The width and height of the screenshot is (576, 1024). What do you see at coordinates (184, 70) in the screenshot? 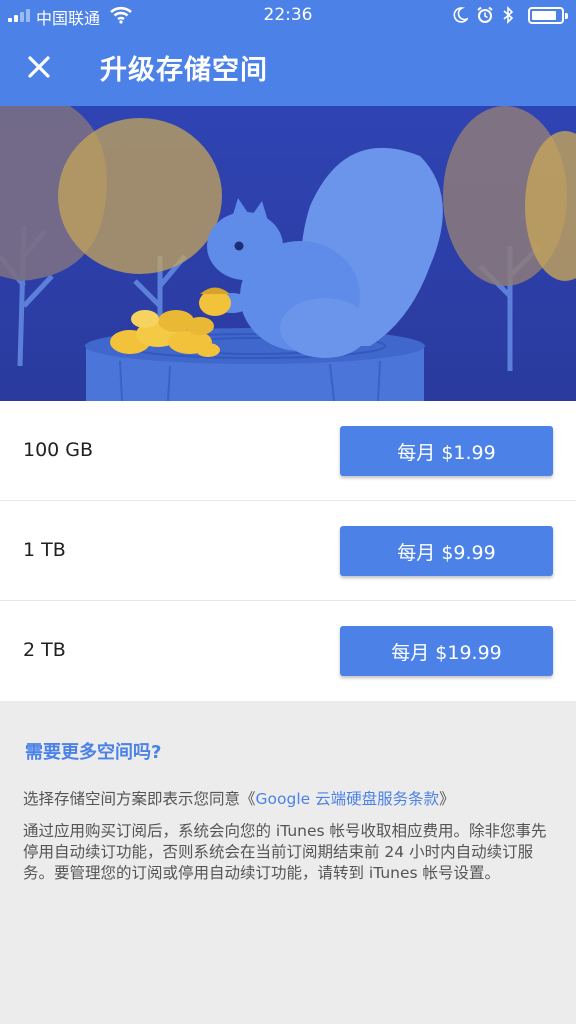
I see `page-title: 升级存储空间` at bounding box center [184, 70].